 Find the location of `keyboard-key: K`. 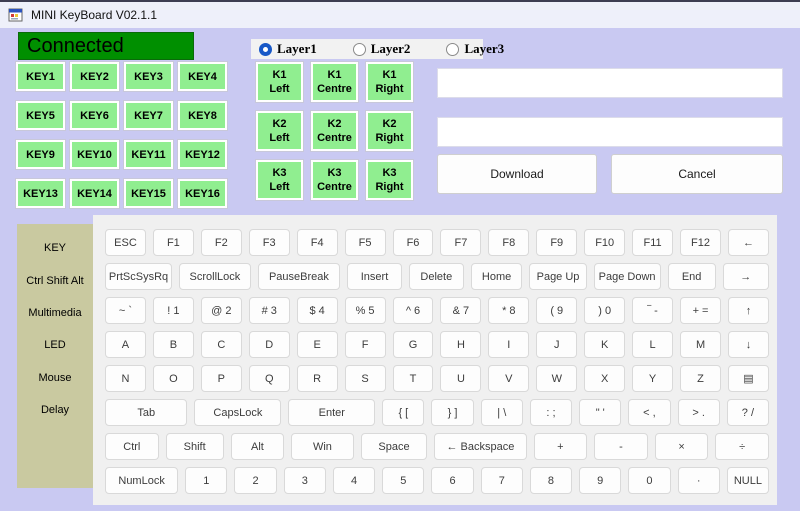

keyboard-key: K is located at coordinates (605, 344).